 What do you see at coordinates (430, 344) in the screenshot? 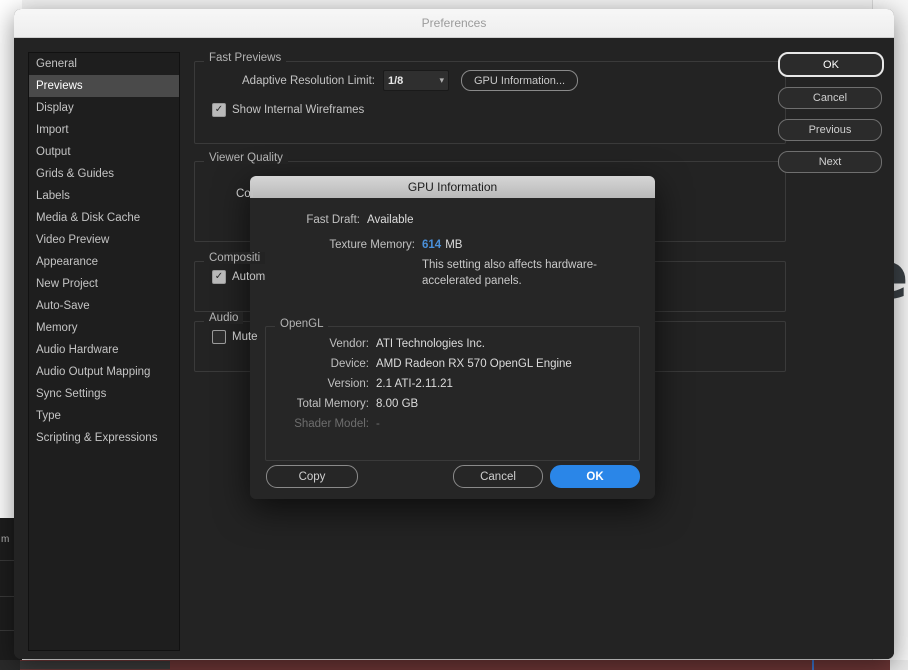
I see `opengl-row-value: ATI Technologies Inc.` at bounding box center [430, 344].